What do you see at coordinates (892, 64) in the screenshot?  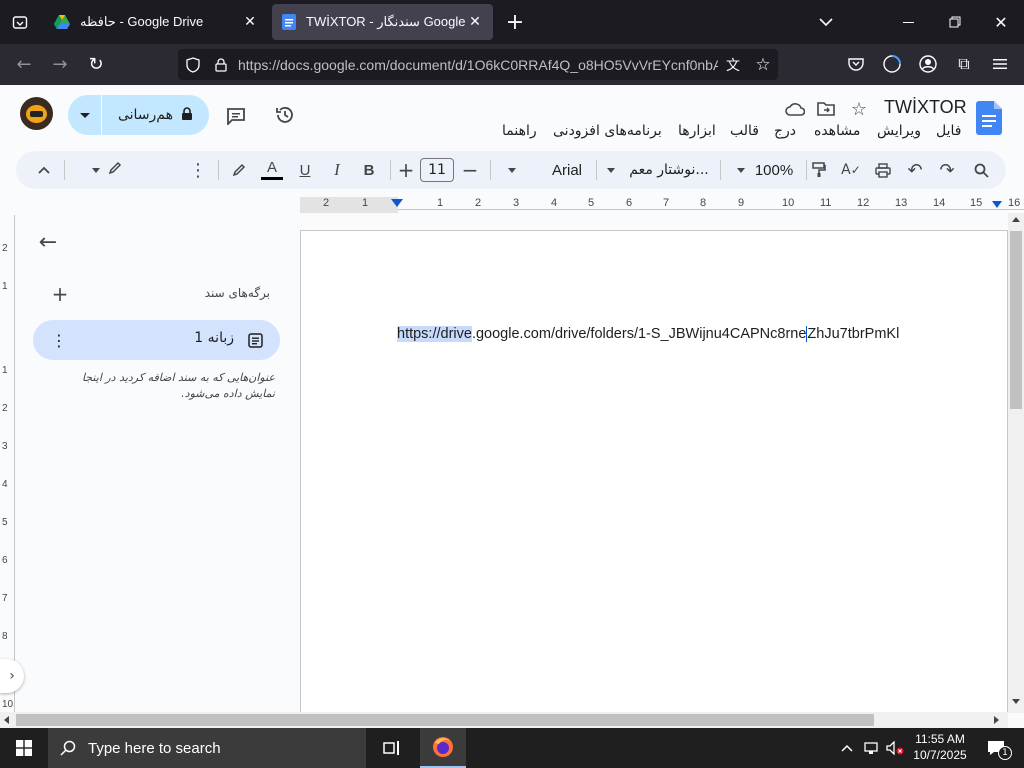 I see `extension-circle-icon` at bounding box center [892, 64].